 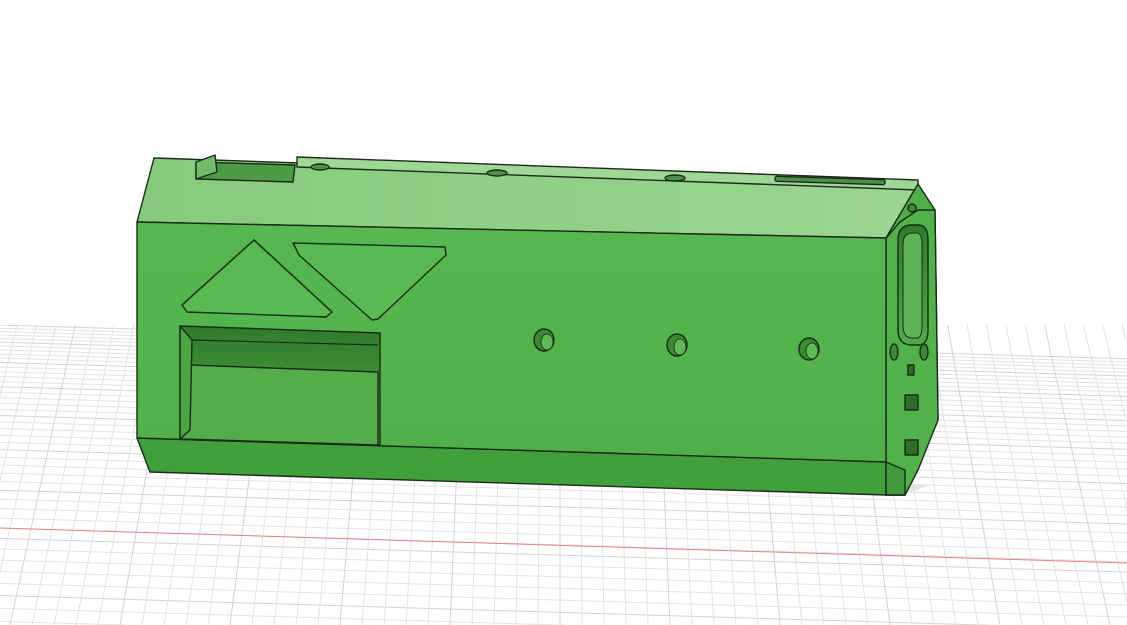 I want to click on magazine-well-side, so click(x=186, y=382).